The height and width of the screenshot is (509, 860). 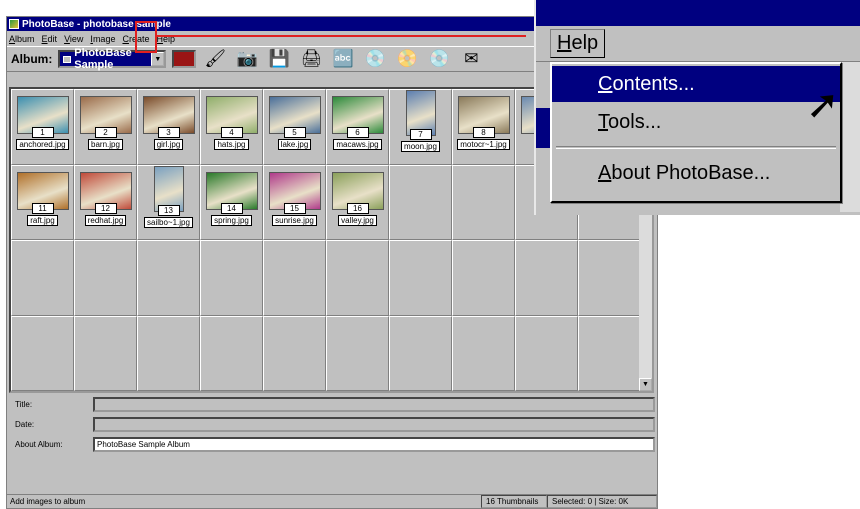 I want to click on album-label: Album:, so click(x=32, y=59).